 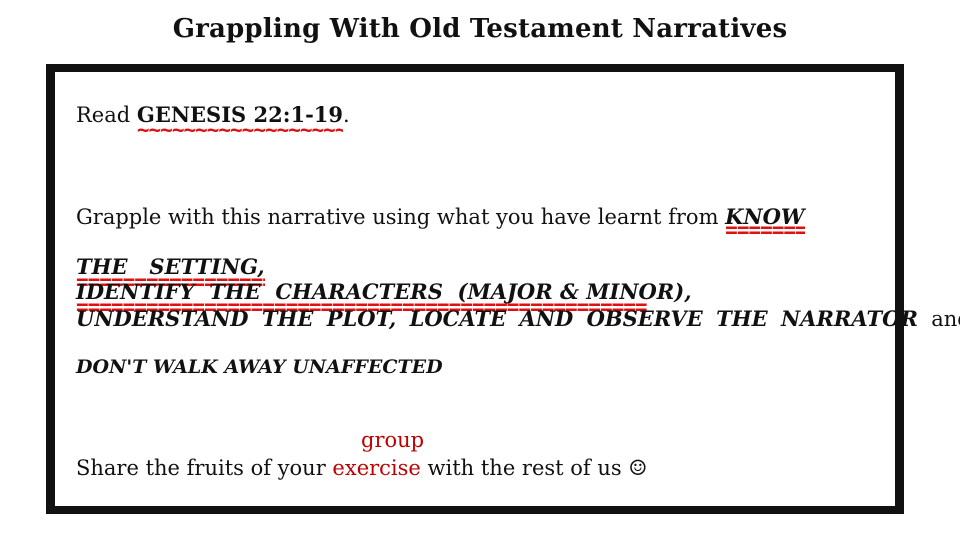 I want to click on term-observe: OBSERVE, so click(x=644, y=318).